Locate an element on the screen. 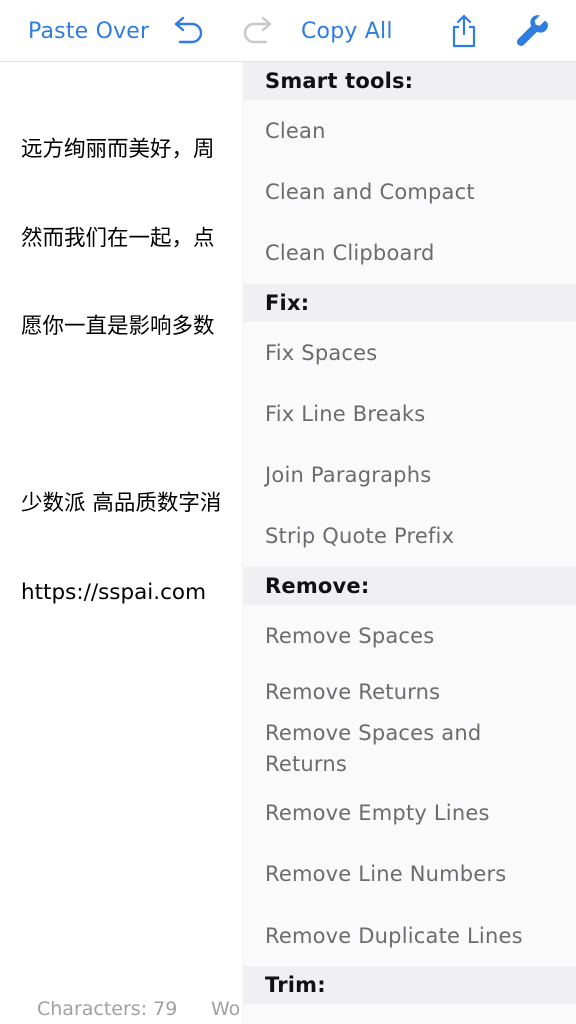 The image size is (576, 1024). menu-item-fix-spaces: Fix Spaces is located at coordinates (409, 352).